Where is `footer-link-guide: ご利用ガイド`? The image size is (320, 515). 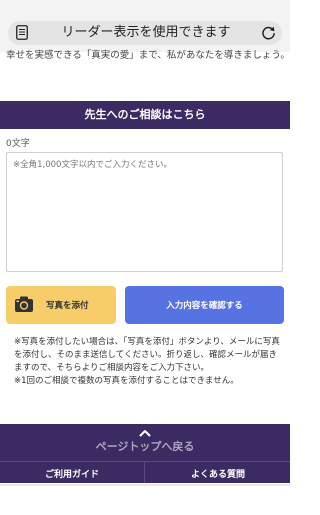
footer-link-guide: ご利用ガイド is located at coordinates (72, 473).